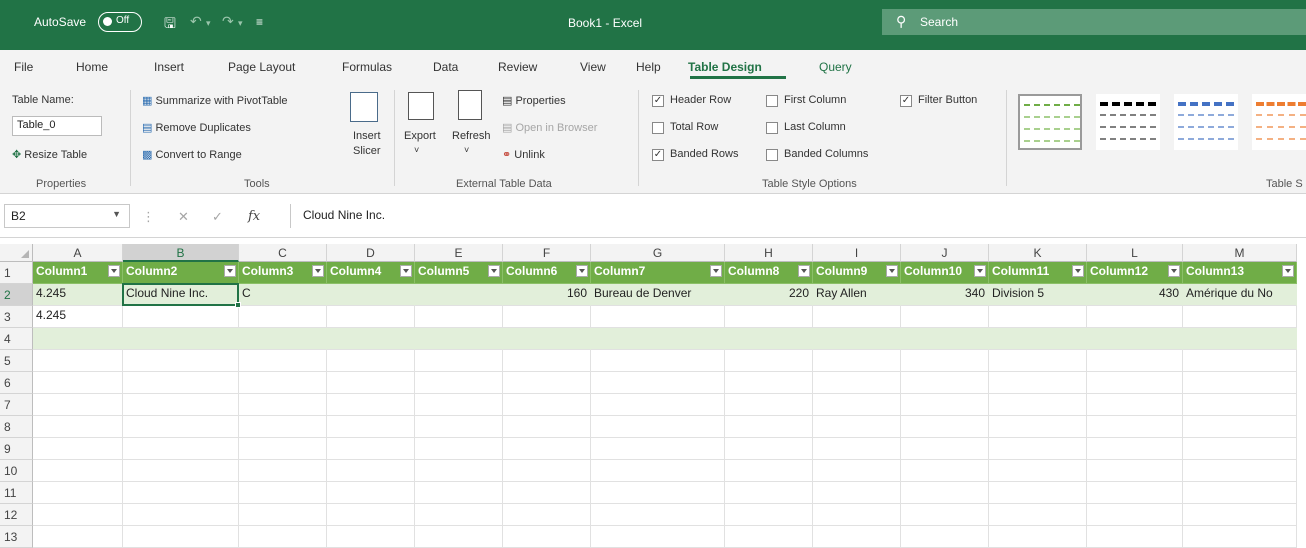 The image size is (1306, 548). Describe the element at coordinates (181, 253) in the screenshot. I see `column-header-b: B` at that location.